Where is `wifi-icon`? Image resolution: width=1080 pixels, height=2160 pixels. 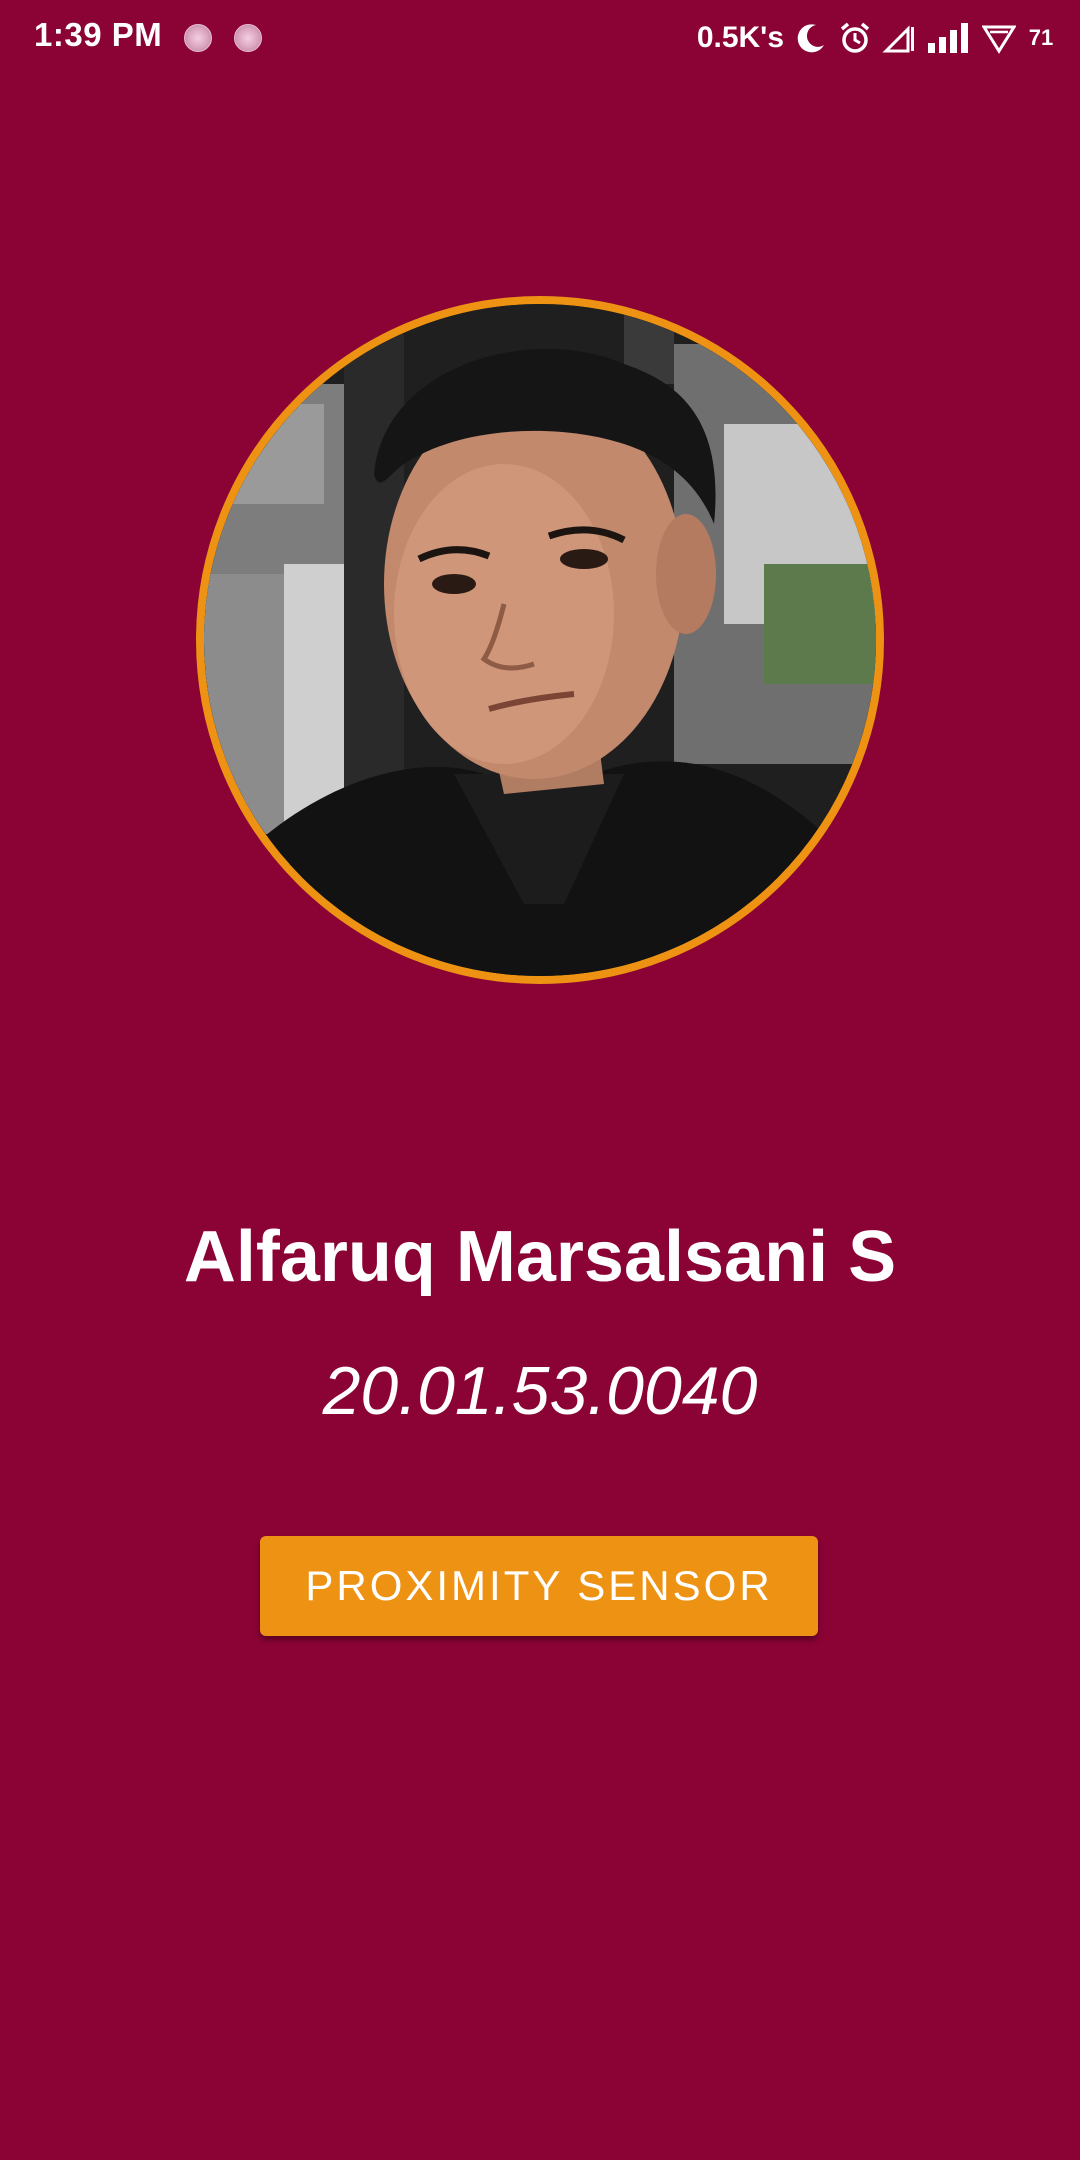
wifi-icon is located at coordinates (999, 38).